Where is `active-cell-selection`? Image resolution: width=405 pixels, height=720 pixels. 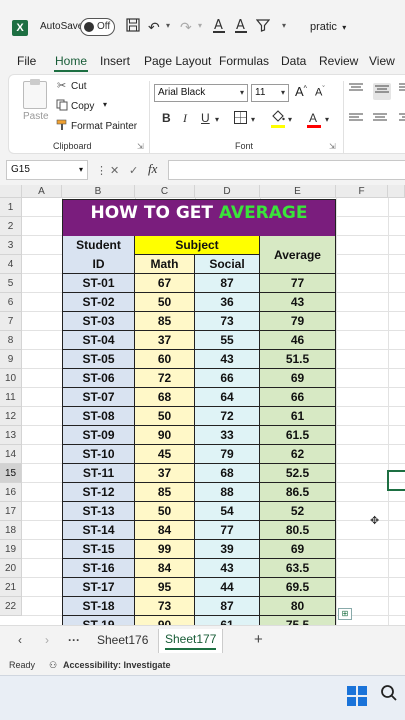
active-cell-selection is located at coordinates (396, 480).